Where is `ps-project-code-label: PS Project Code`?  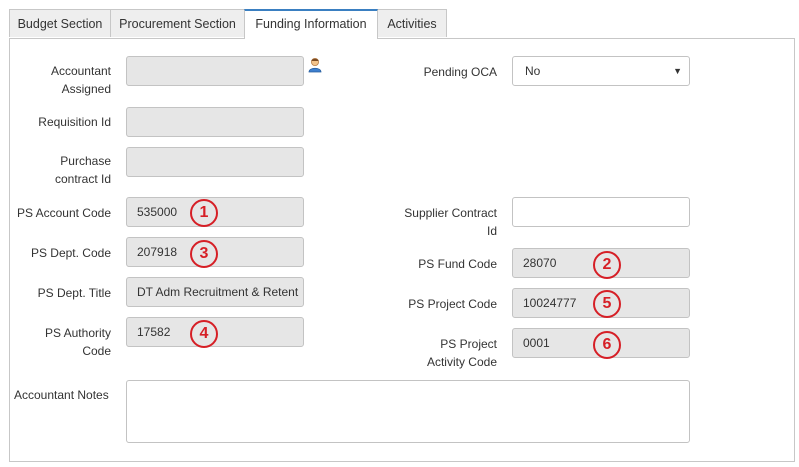
ps-project-code-label: PS Project Code is located at coordinates (452, 304).